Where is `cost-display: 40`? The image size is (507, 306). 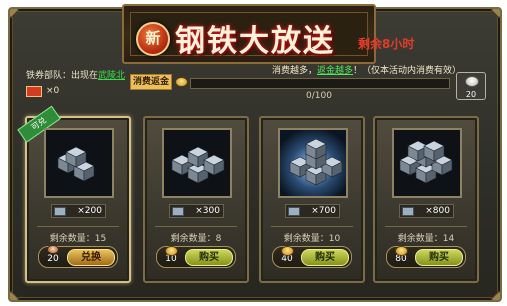 cost-display: 40 is located at coordinates (287, 255).